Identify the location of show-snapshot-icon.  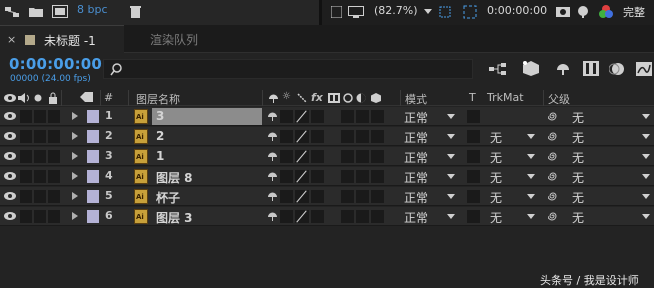
(583, 11).